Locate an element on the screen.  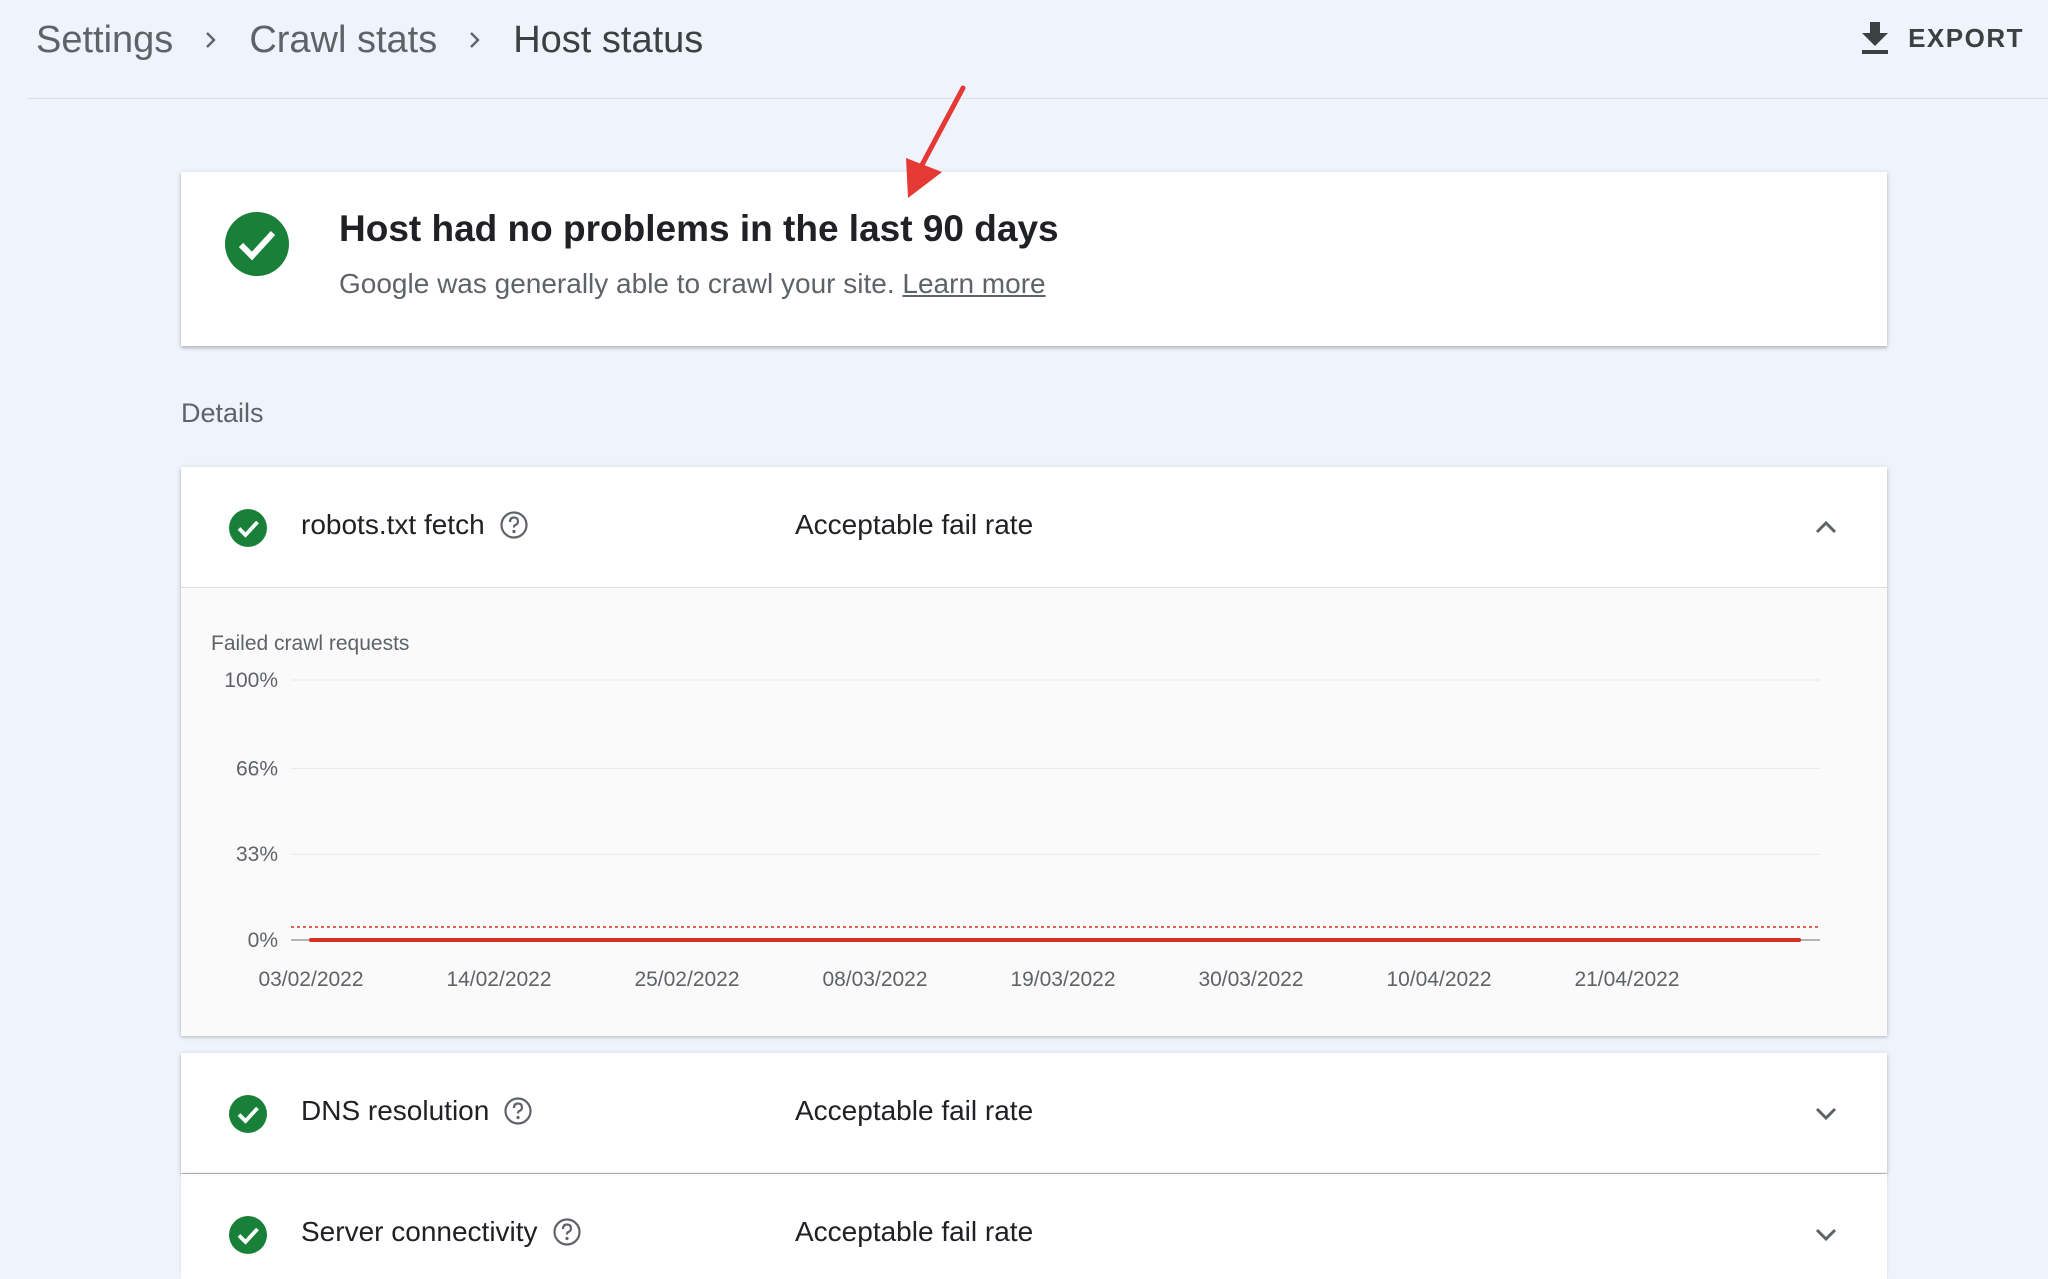
annotation-arrow-icon is located at coordinates (936, 141).